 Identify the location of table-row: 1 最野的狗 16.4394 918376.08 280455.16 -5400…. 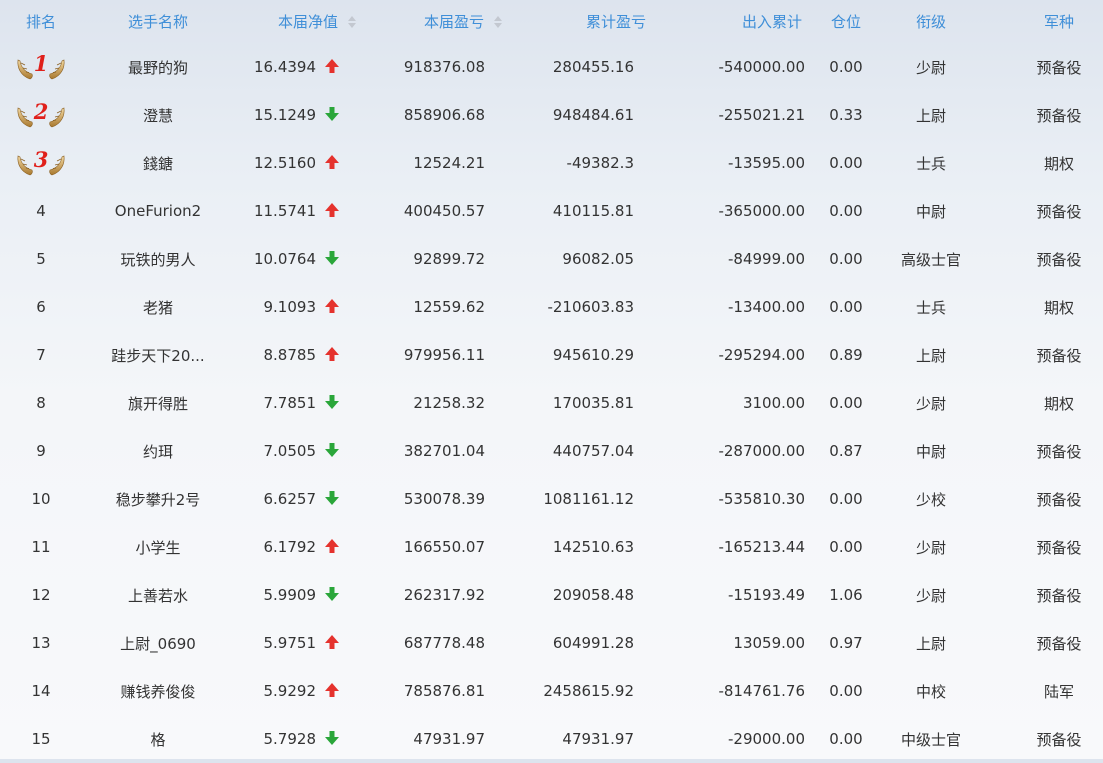
(551, 67).